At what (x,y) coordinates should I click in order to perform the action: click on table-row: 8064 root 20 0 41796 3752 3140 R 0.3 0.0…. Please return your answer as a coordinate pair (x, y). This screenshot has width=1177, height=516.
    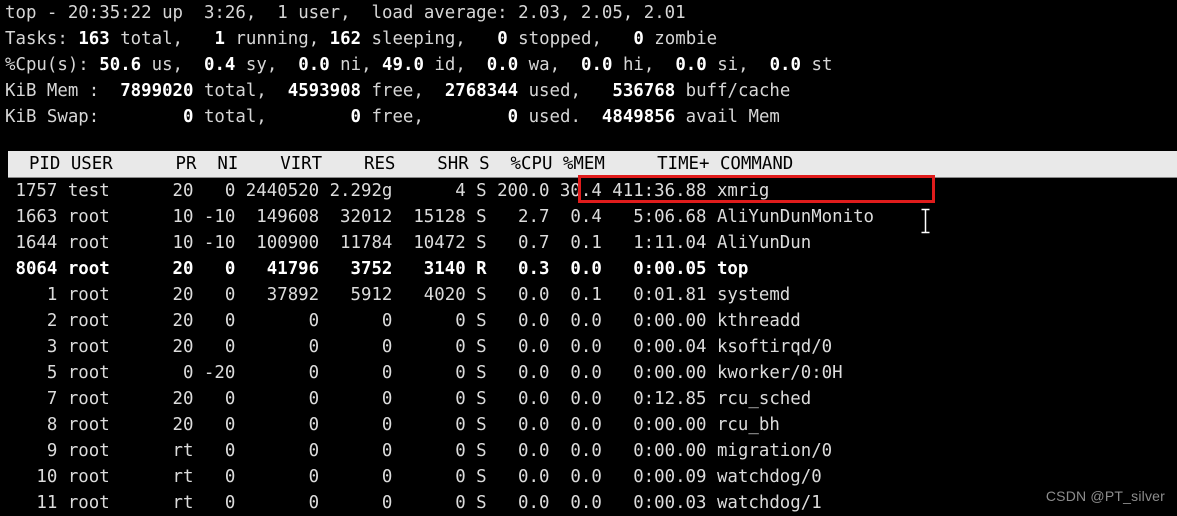
    Looking at the image, I should click on (591, 269).